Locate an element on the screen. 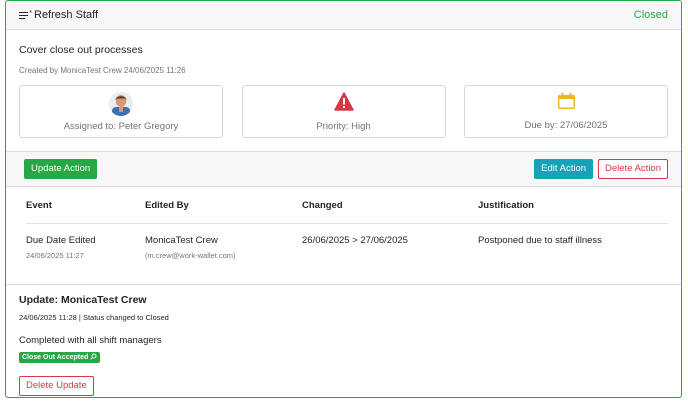 The width and height of the screenshot is (688, 401). status-label: Closed is located at coordinates (650, 15).